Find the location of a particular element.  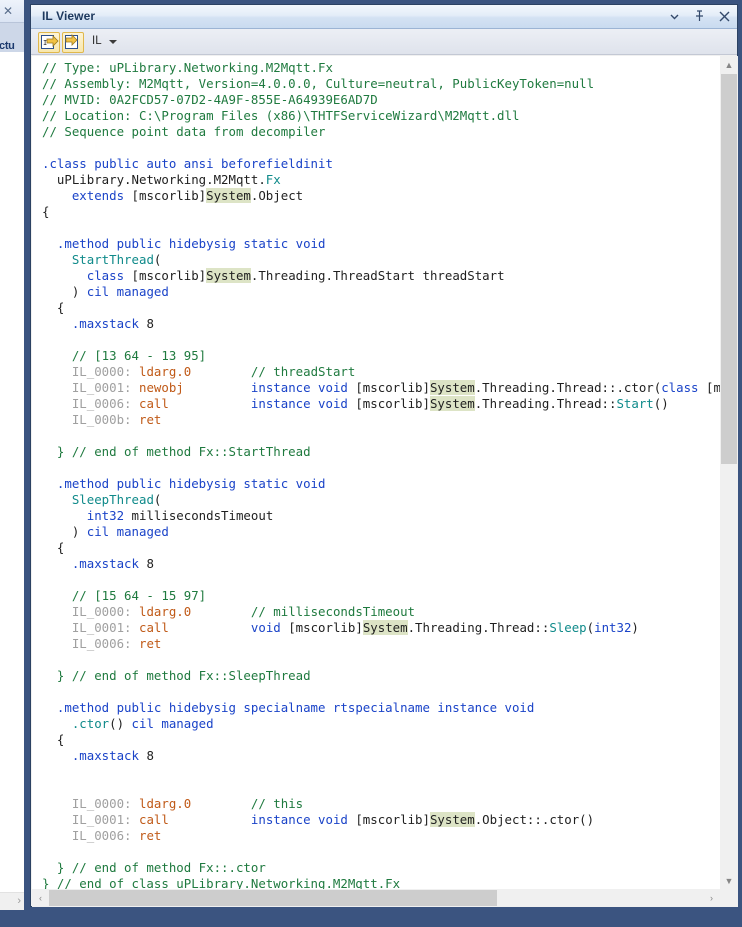

il-navigate-forward-button is located at coordinates (73, 42).